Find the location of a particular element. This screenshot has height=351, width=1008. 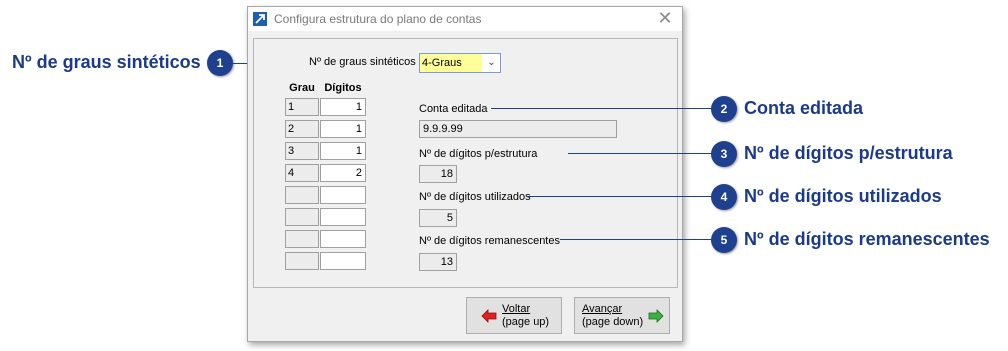

estrutura-label: Nº de dígitos p/estrutura is located at coordinates (478, 154).